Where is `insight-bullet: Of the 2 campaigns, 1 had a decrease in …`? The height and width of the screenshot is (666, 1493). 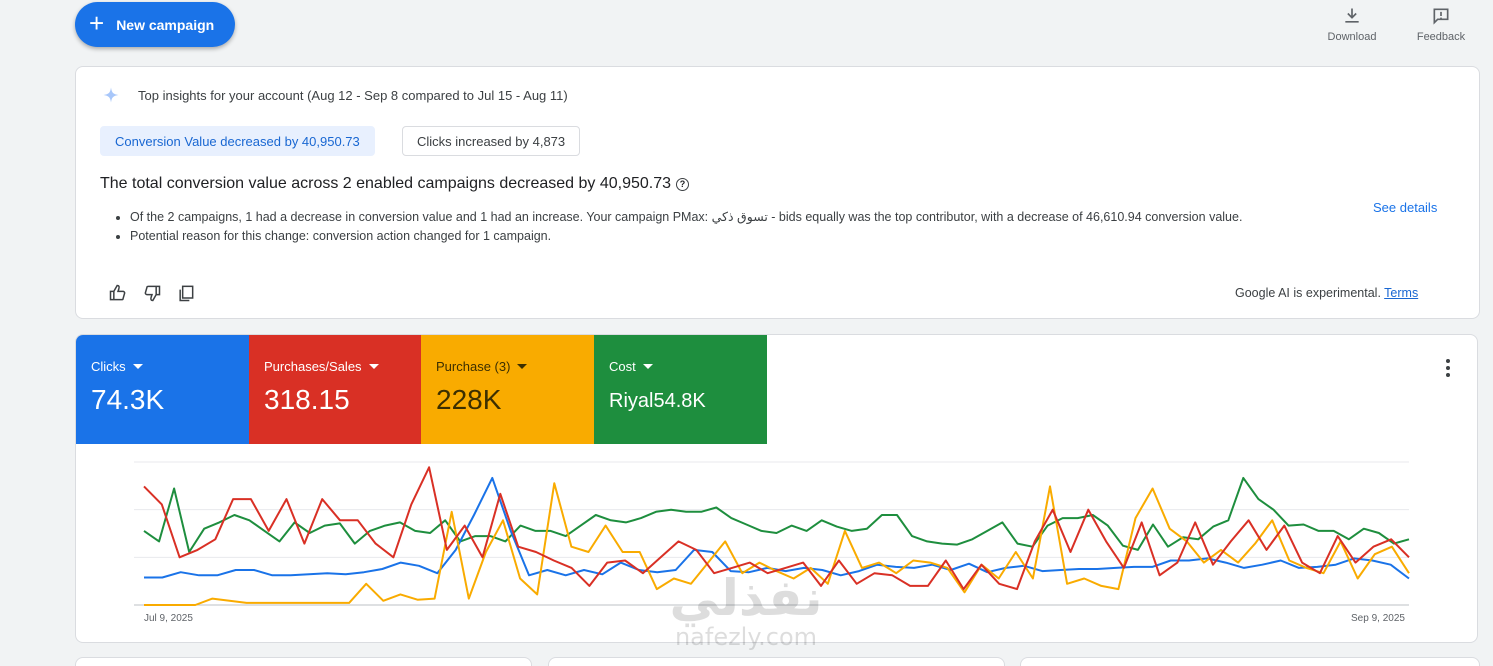 insight-bullet: Of the 2 campaigns, 1 had a decrease in … is located at coordinates (730, 216).